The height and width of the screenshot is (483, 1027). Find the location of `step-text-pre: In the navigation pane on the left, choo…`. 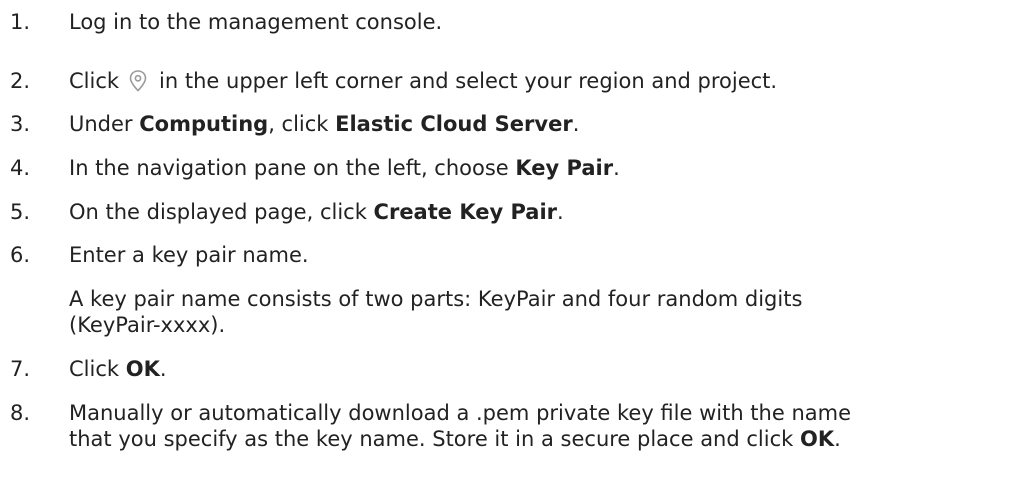

step-text-pre: In the navigation pane on the left, choo… is located at coordinates (292, 168).